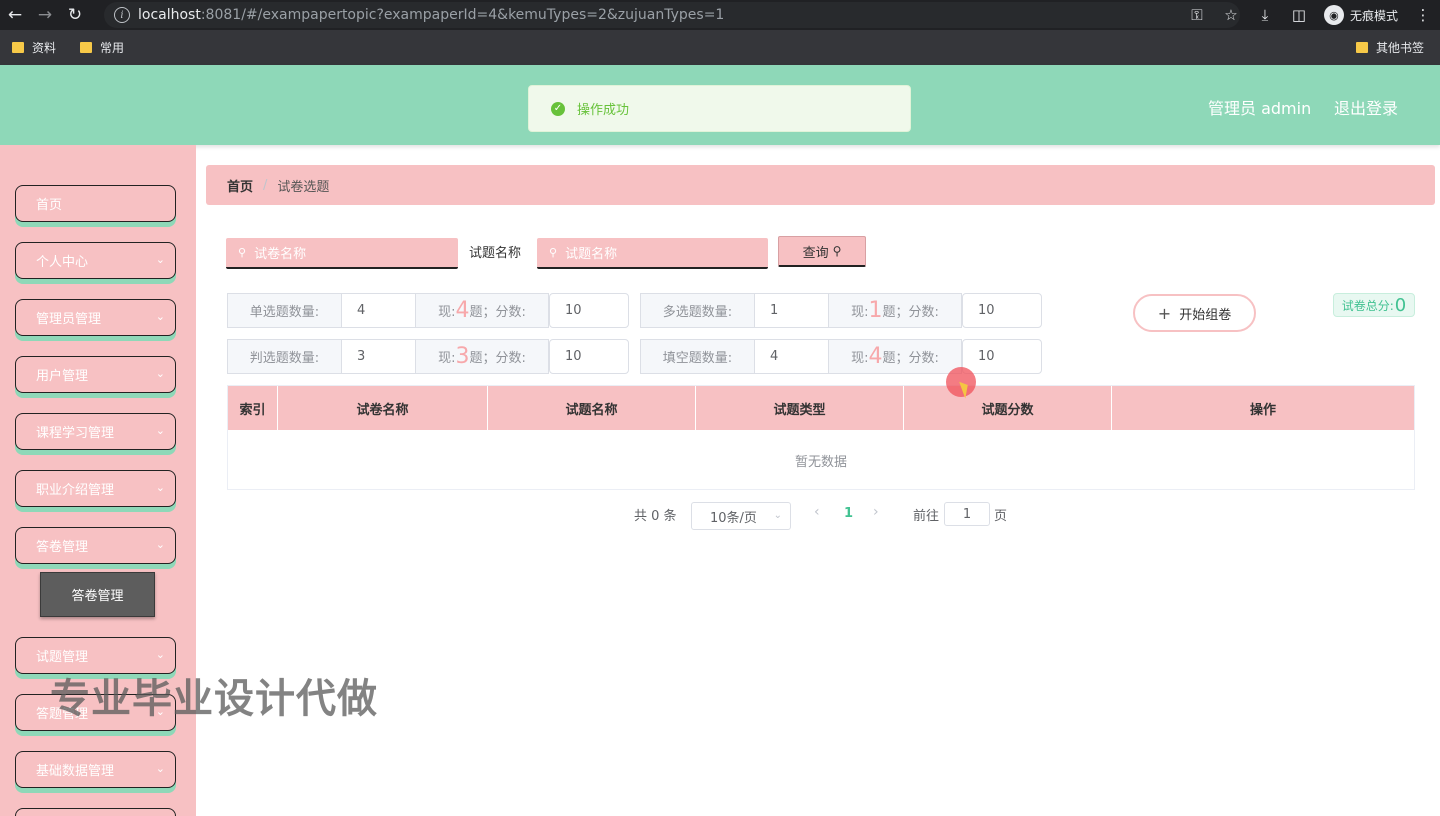 This screenshot has width=1440, height=816. What do you see at coordinates (848, 513) in the screenshot?
I see `page-number-current: 1` at bounding box center [848, 513].